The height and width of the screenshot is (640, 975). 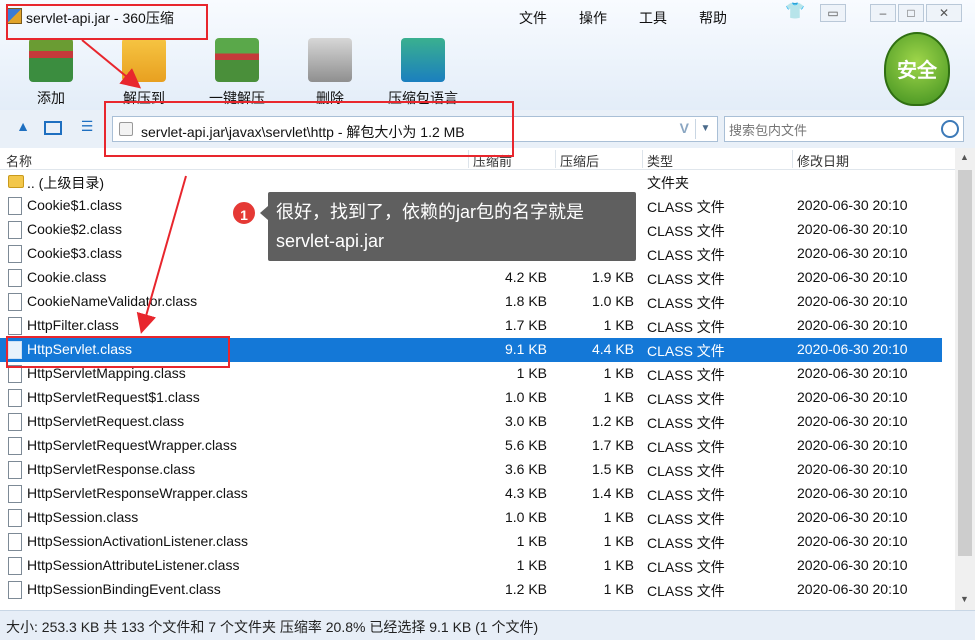 What do you see at coordinates (684, 128) in the screenshot?
I see `verify-icon: V` at bounding box center [684, 128].